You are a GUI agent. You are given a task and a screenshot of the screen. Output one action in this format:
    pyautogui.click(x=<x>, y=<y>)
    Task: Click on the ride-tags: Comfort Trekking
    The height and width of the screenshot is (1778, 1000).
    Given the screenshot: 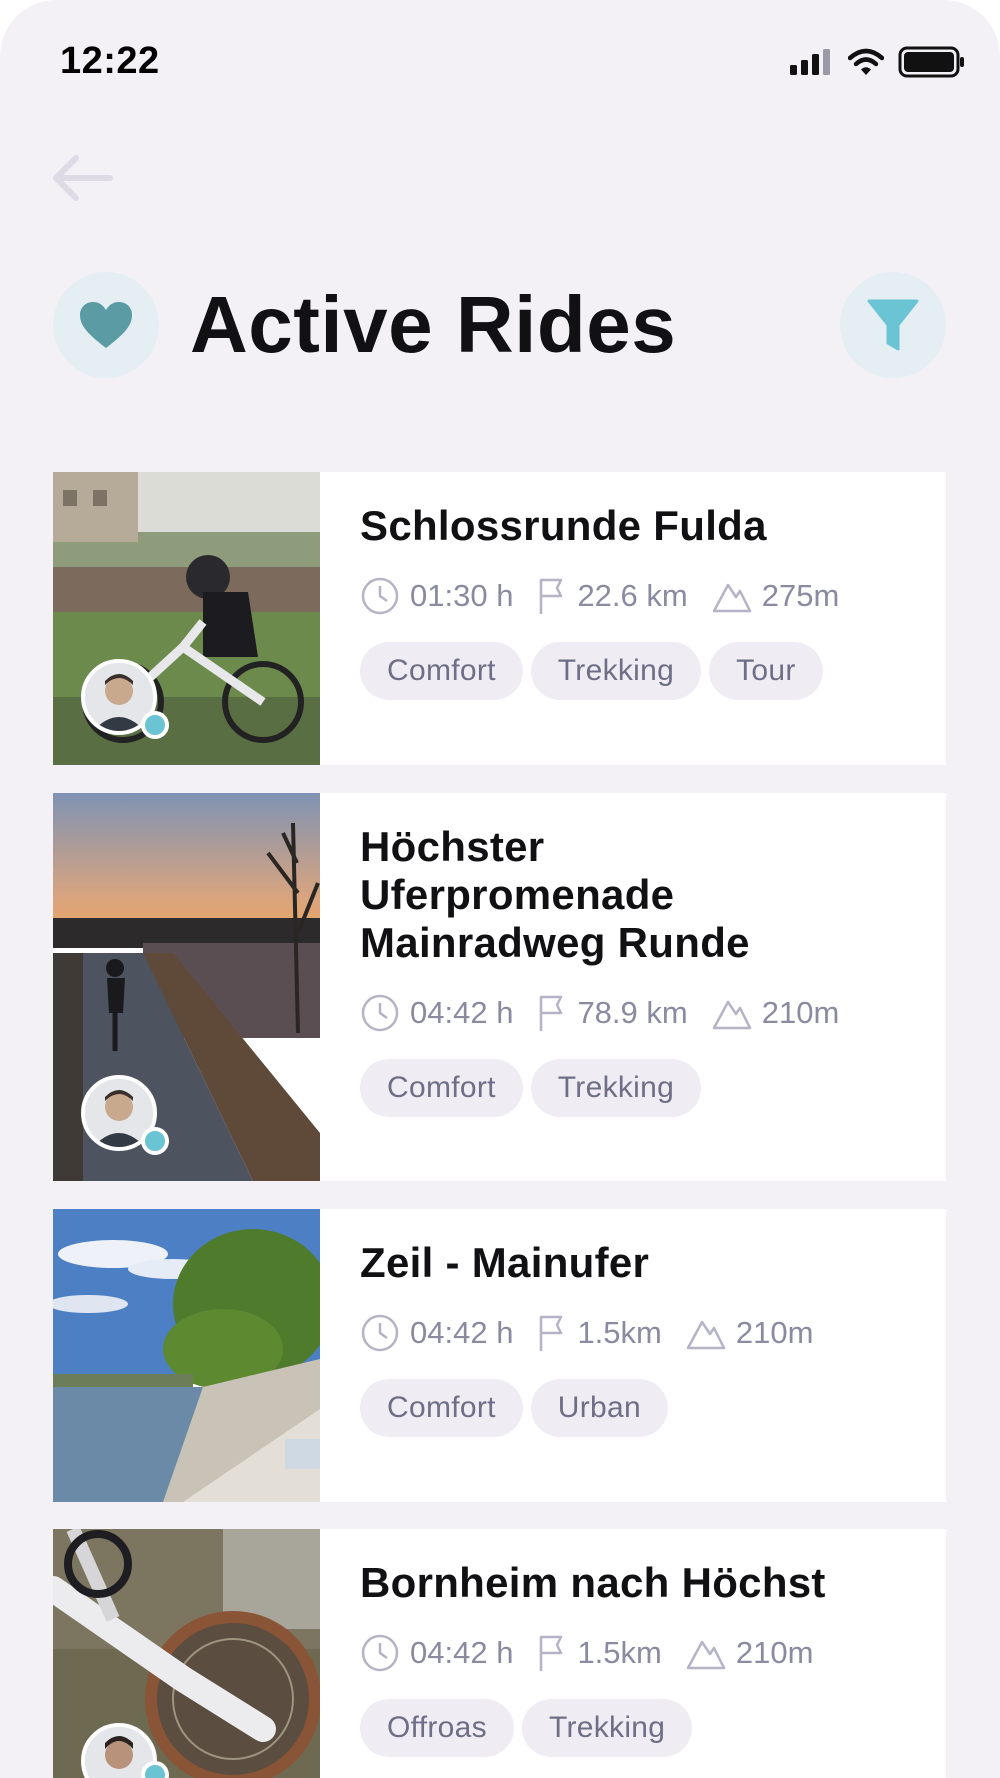 What is the action you would take?
    pyautogui.click(x=653, y=1088)
    